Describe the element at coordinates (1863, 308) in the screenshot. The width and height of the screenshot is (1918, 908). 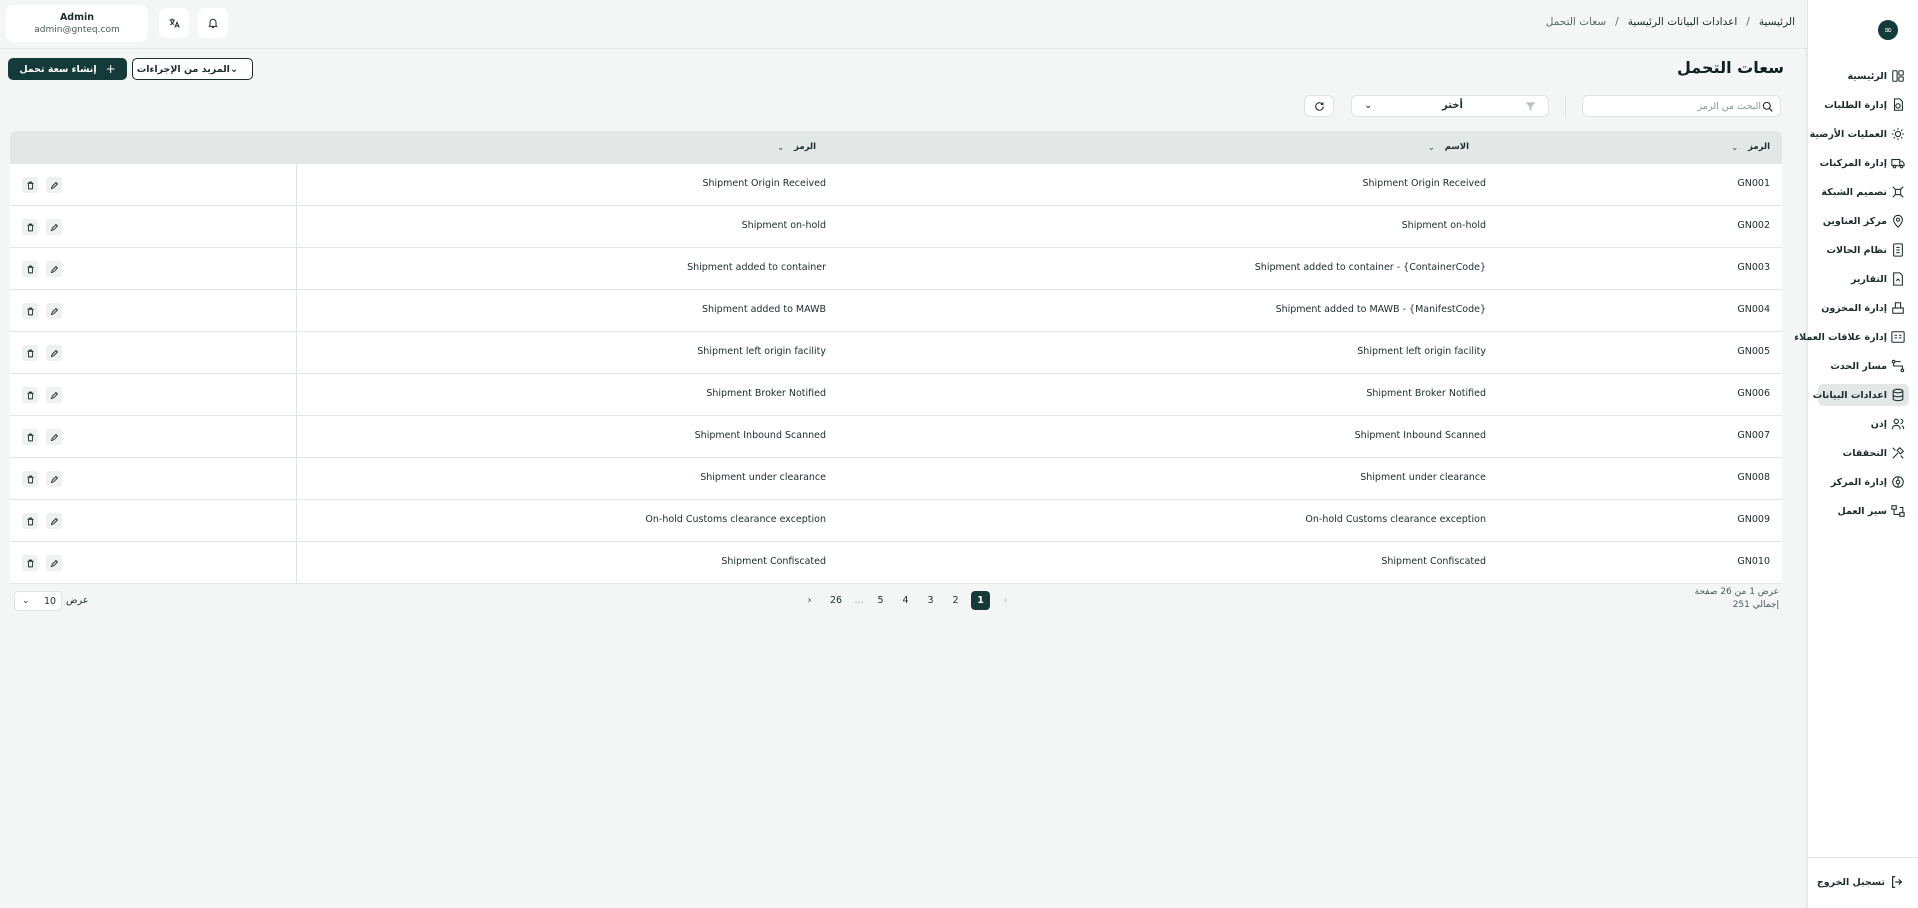
I see `sidebar-item: إدارة المخزون` at that location.